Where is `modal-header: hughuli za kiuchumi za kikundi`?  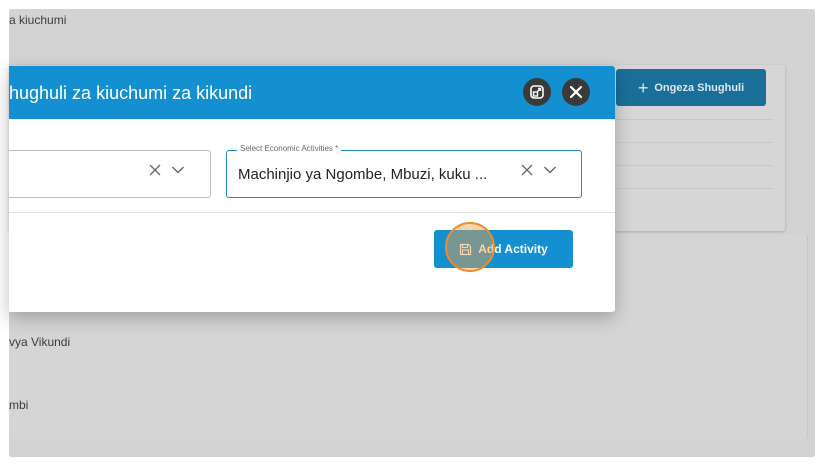 modal-header: hughuli za kiuchumi za kikundi is located at coordinates (312, 92).